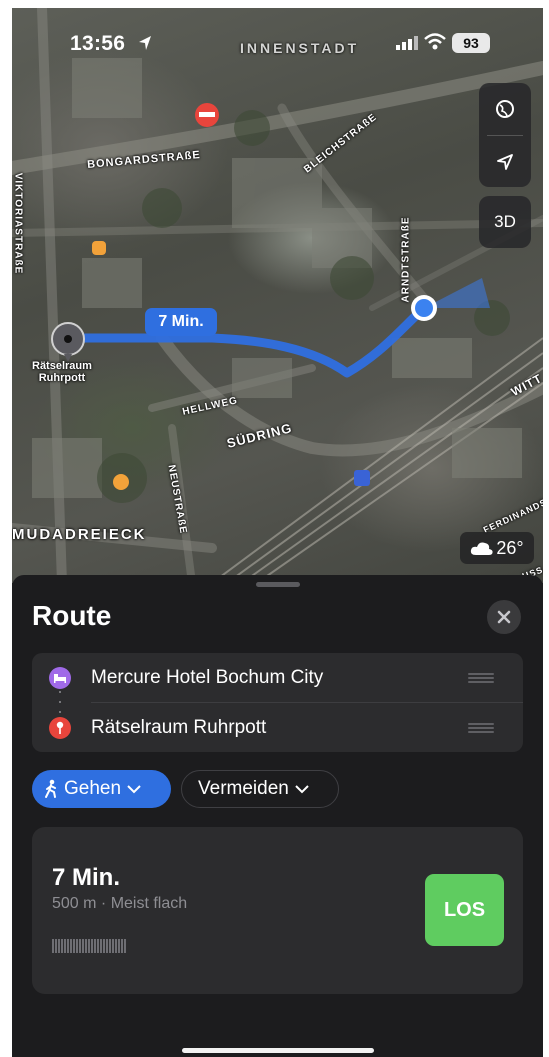 Image resolution: width=549 pixels, height=1057 pixels. I want to click on close-icon, so click(504, 617).